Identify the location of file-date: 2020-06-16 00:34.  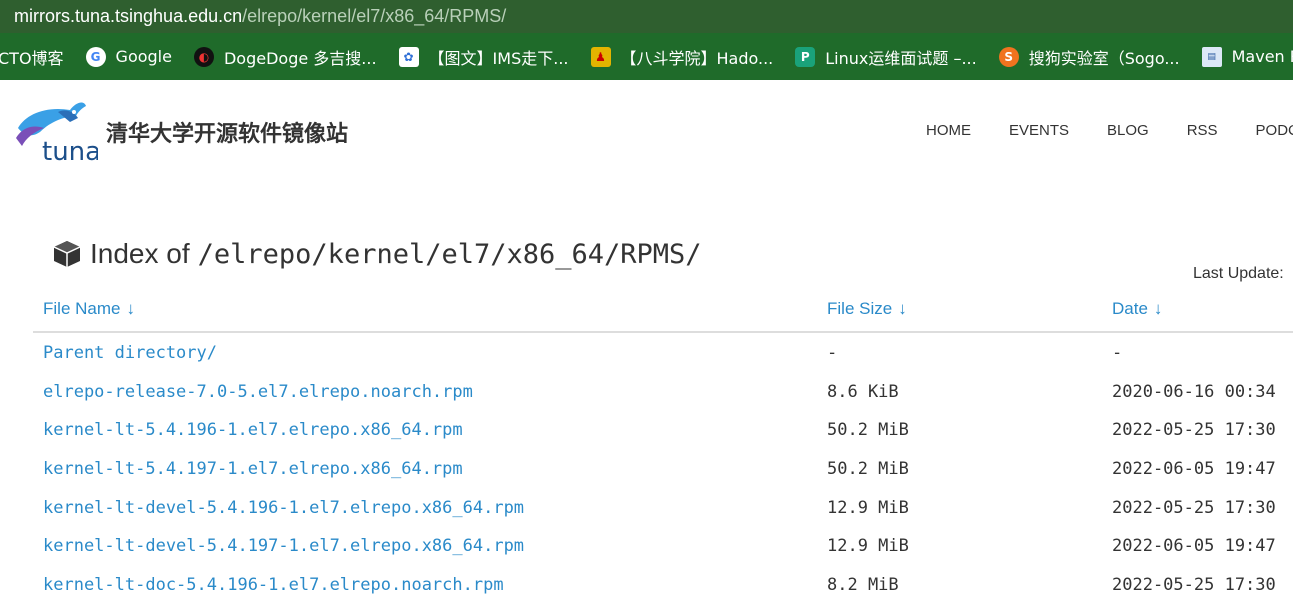
(1194, 392).